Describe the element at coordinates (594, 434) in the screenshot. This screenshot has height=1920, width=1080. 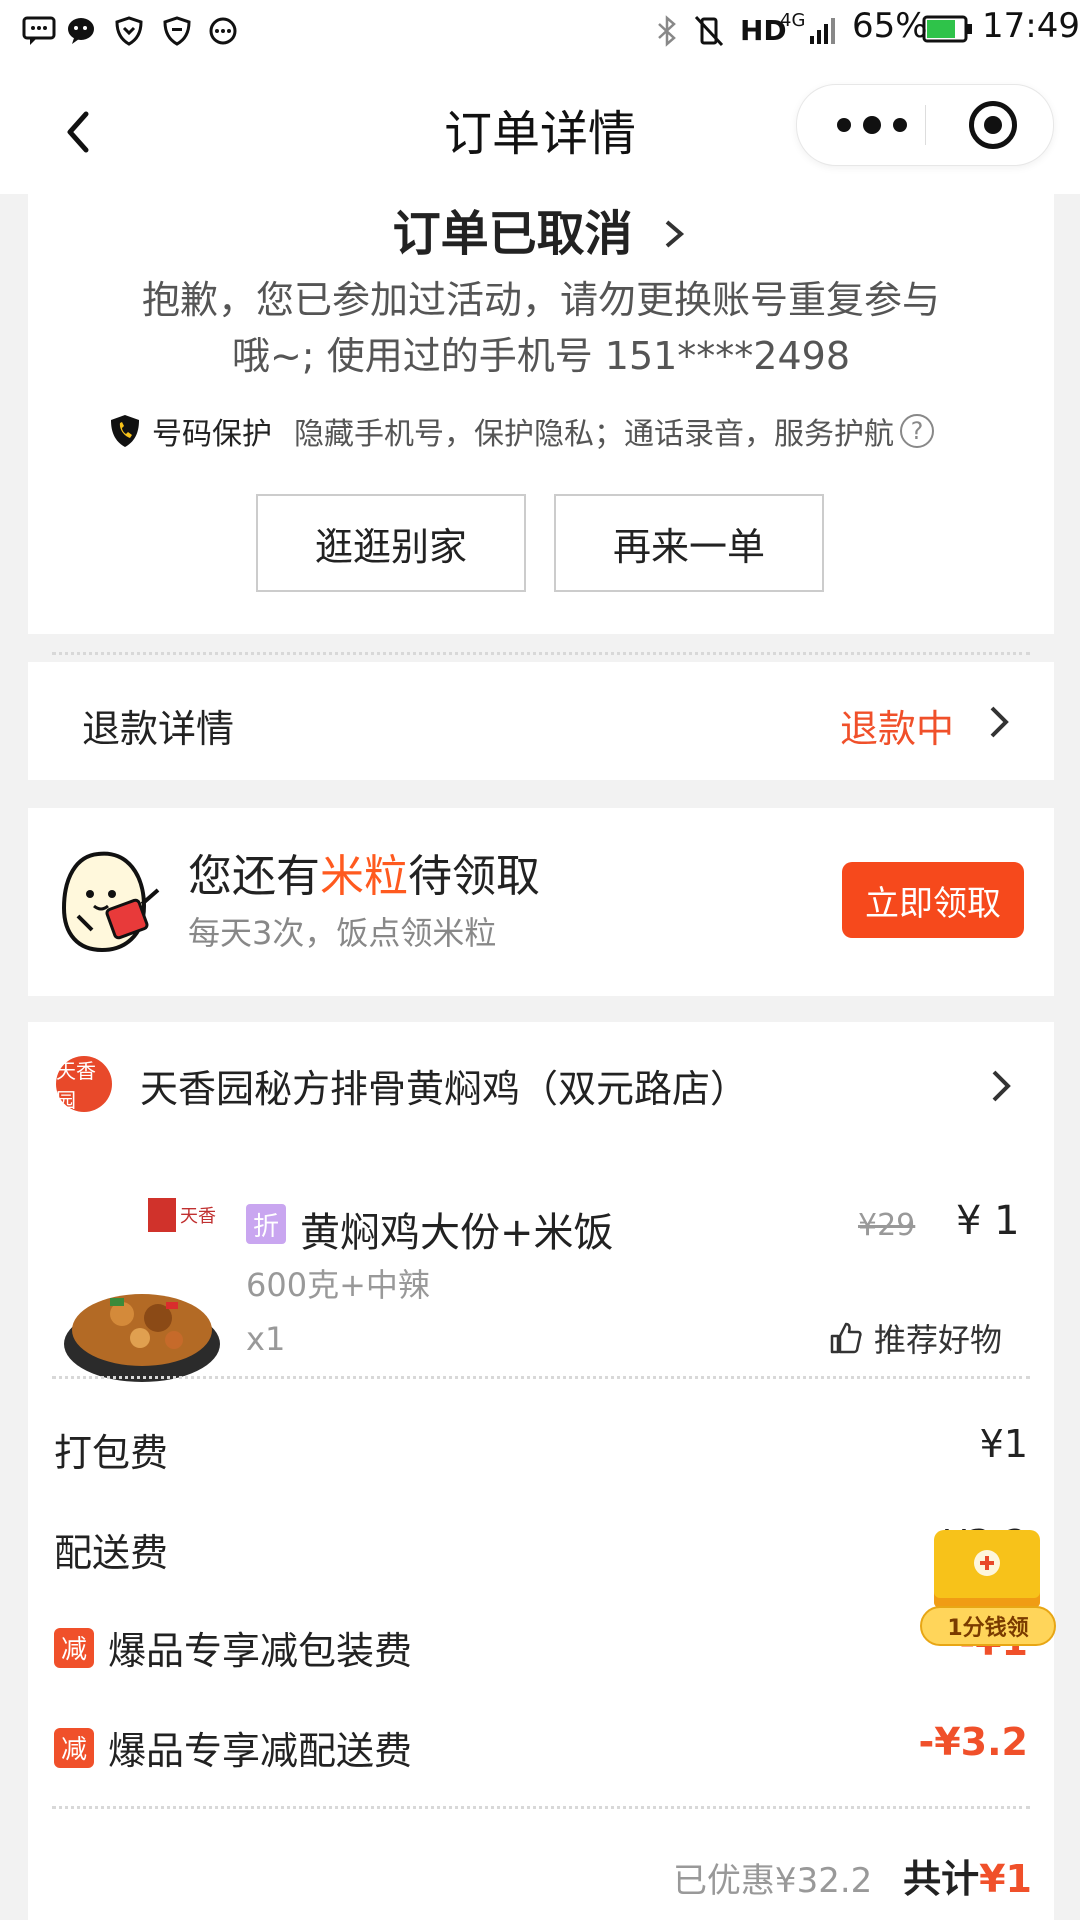
I see `privacy-text: 隐藏手机号，保护隐私；通话录音，服务护航` at that location.